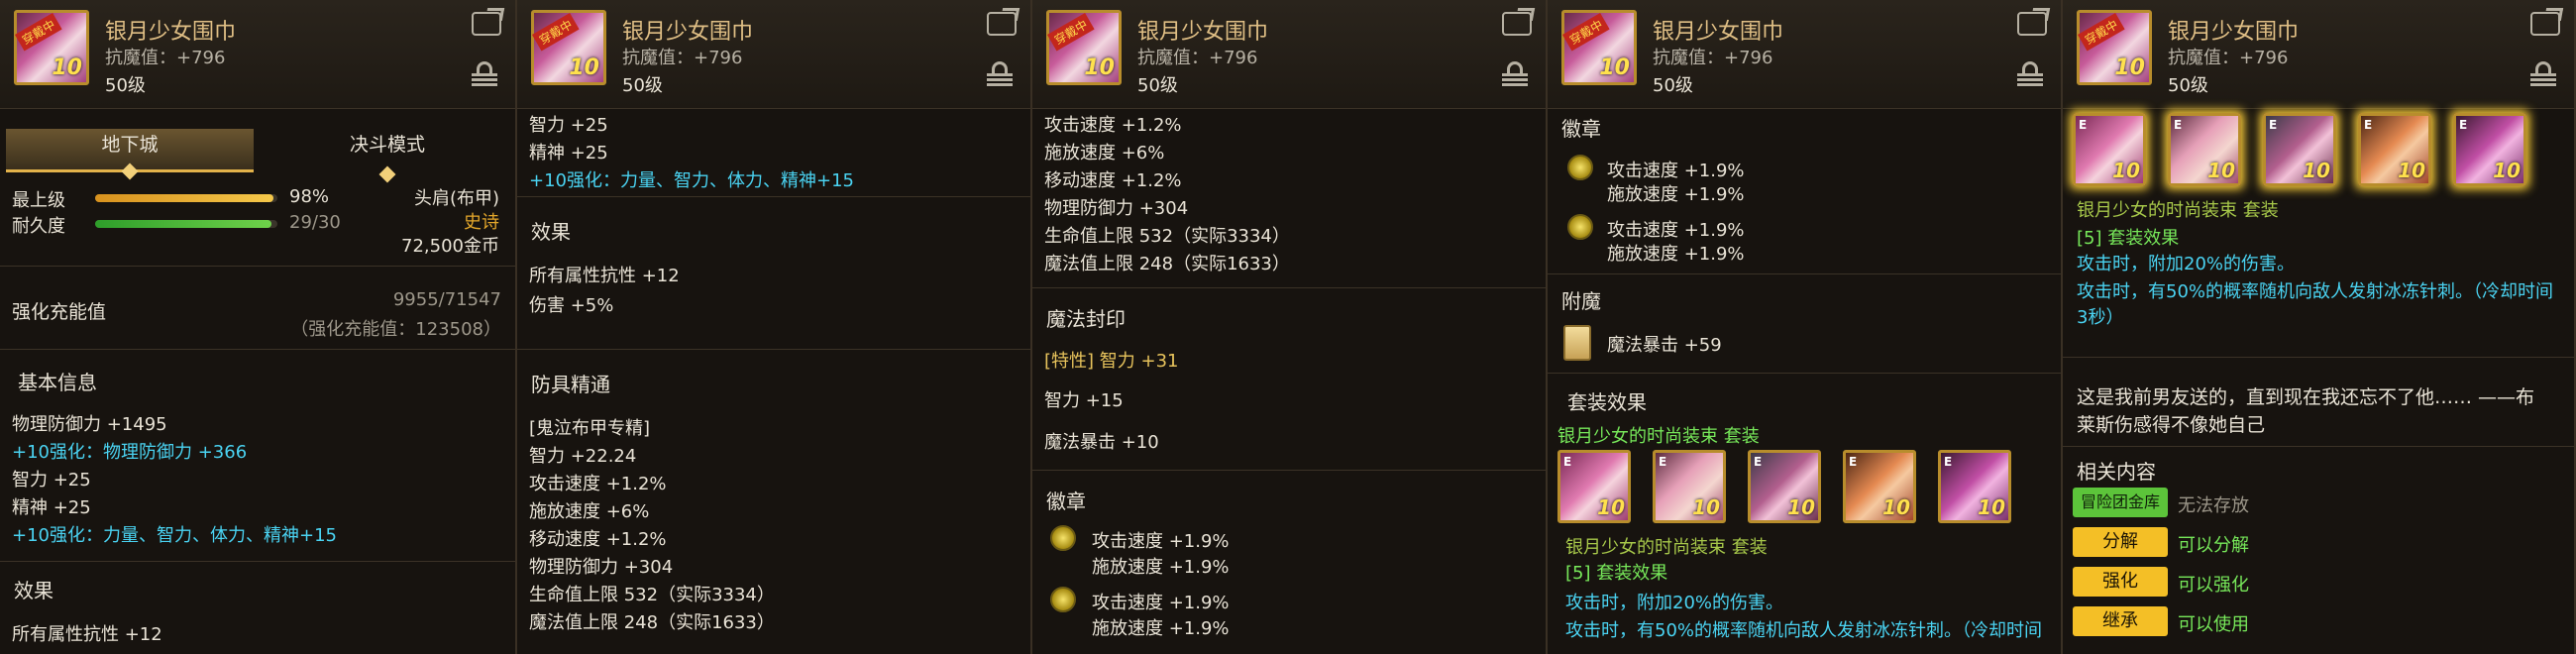 Image resolution: width=2576 pixels, height=654 pixels. What do you see at coordinates (1666, 547) in the screenshot?
I see `set-name-2: 银月少女的时尚装束 套装` at bounding box center [1666, 547].